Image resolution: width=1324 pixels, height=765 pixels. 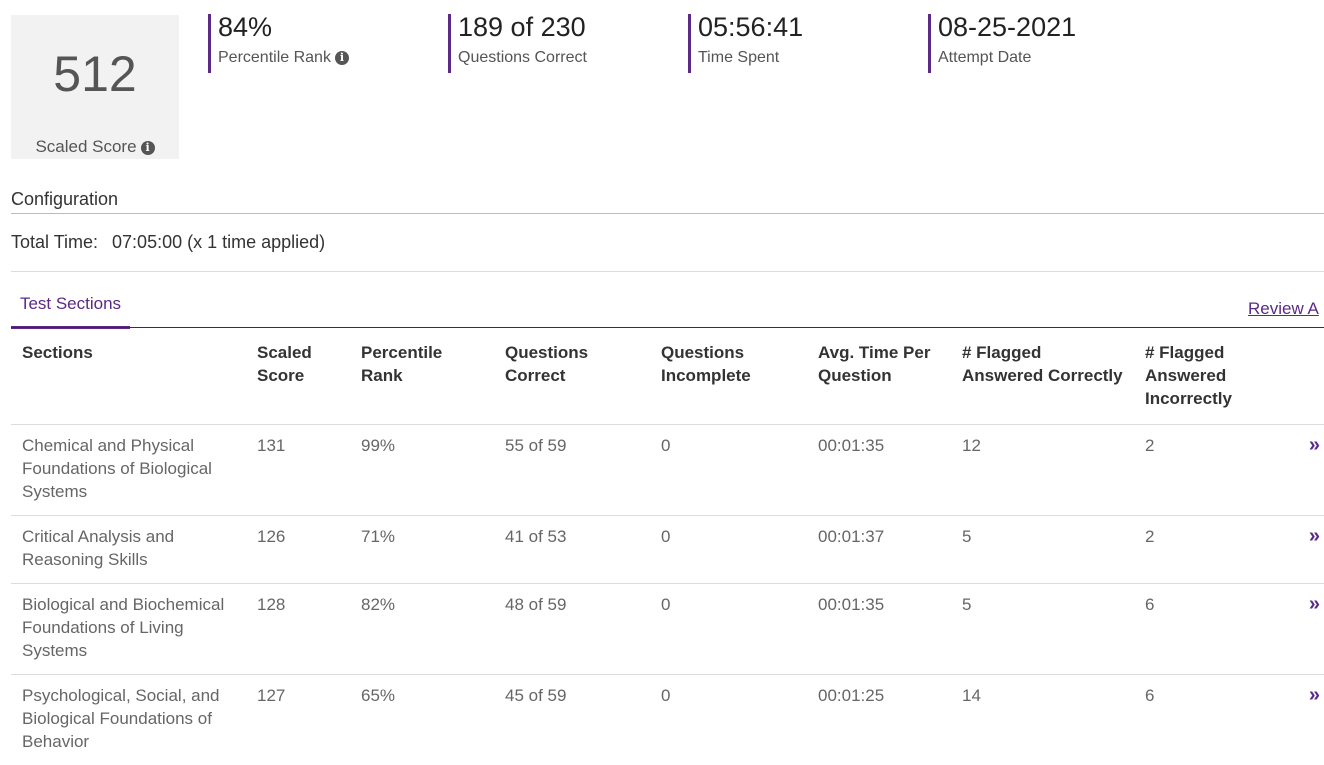 I want to click on column-header: Percentile Rank, so click(x=422, y=376).